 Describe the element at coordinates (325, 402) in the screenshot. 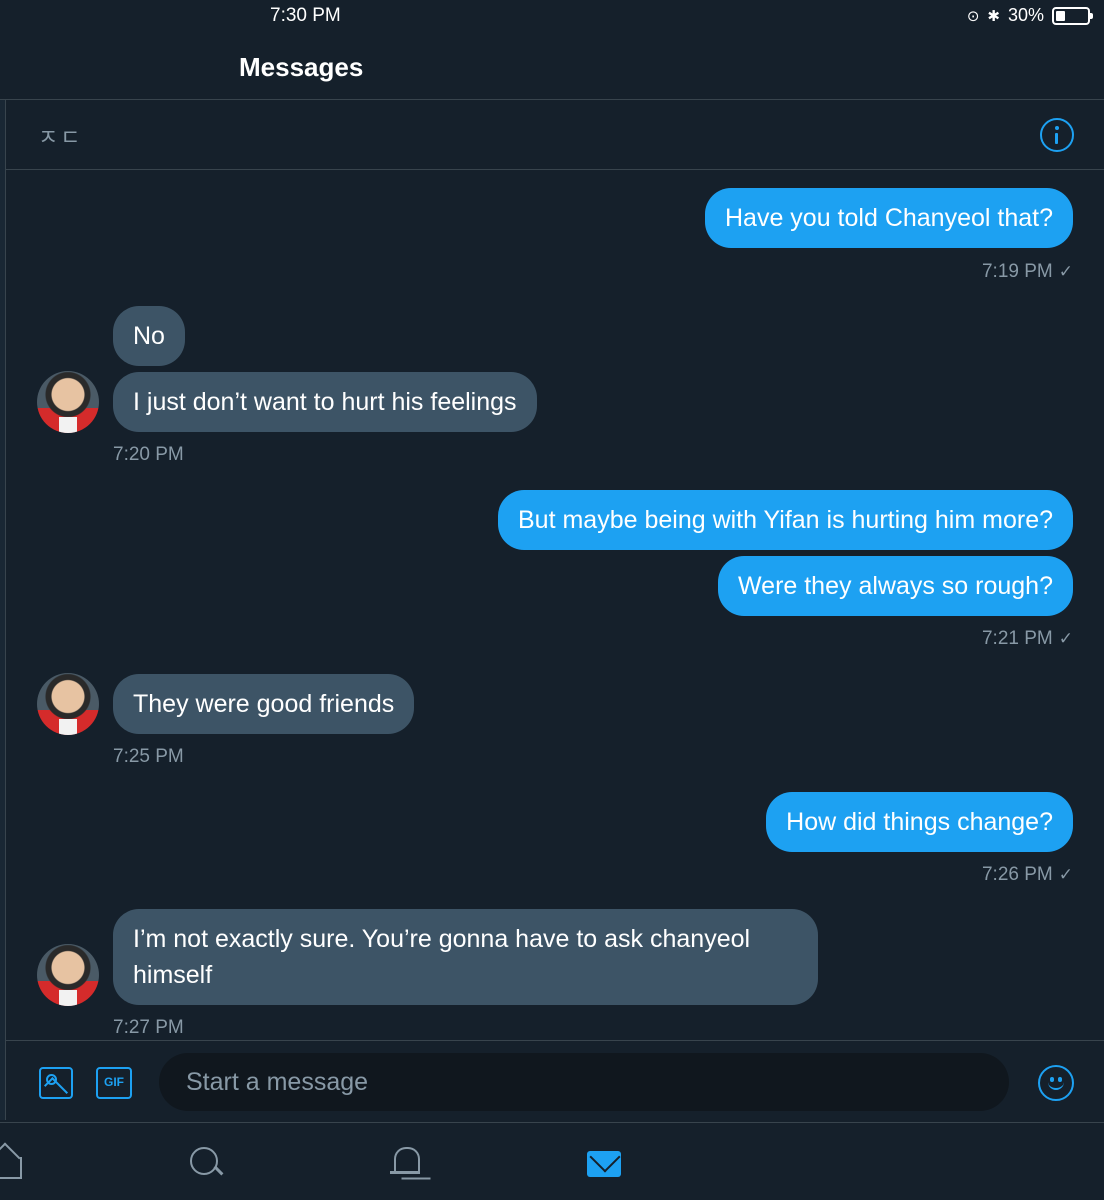

I see `message-bubble-incoming: I just don’t want to hurt his feelings` at that location.